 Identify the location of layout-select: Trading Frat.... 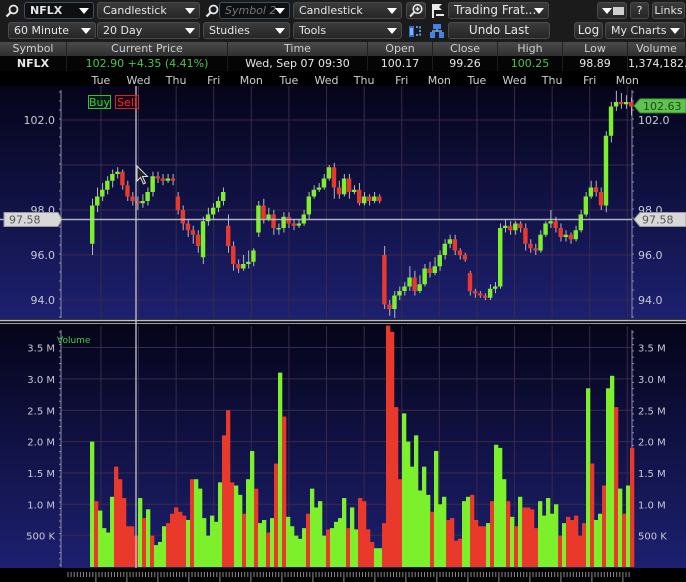
(498, 10).